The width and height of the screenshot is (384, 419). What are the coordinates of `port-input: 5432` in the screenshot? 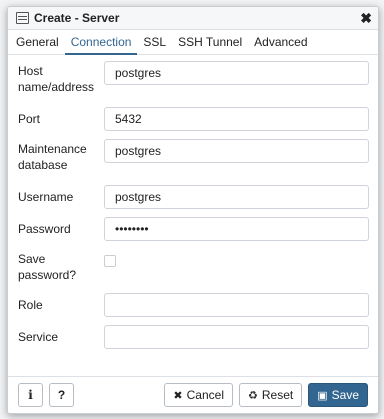 It's located at (236, 119).